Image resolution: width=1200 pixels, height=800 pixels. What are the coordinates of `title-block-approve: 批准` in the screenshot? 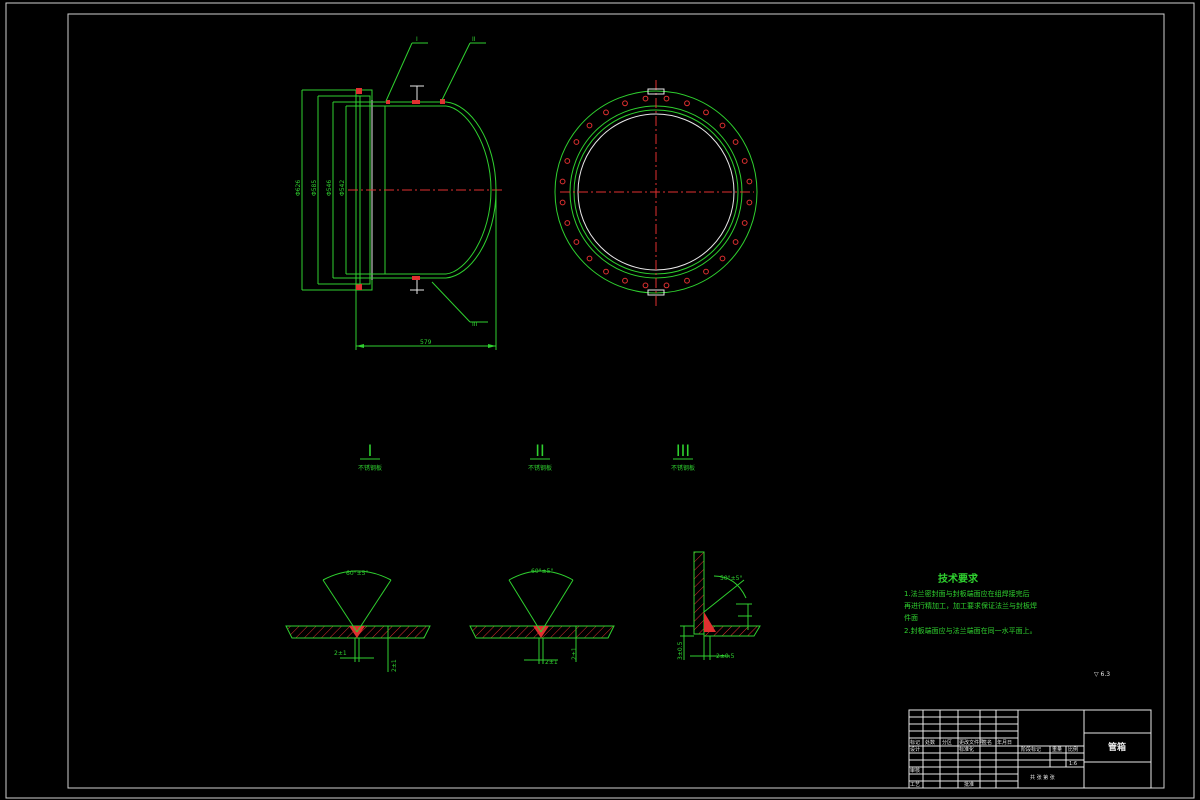 It's located at (969, 784).